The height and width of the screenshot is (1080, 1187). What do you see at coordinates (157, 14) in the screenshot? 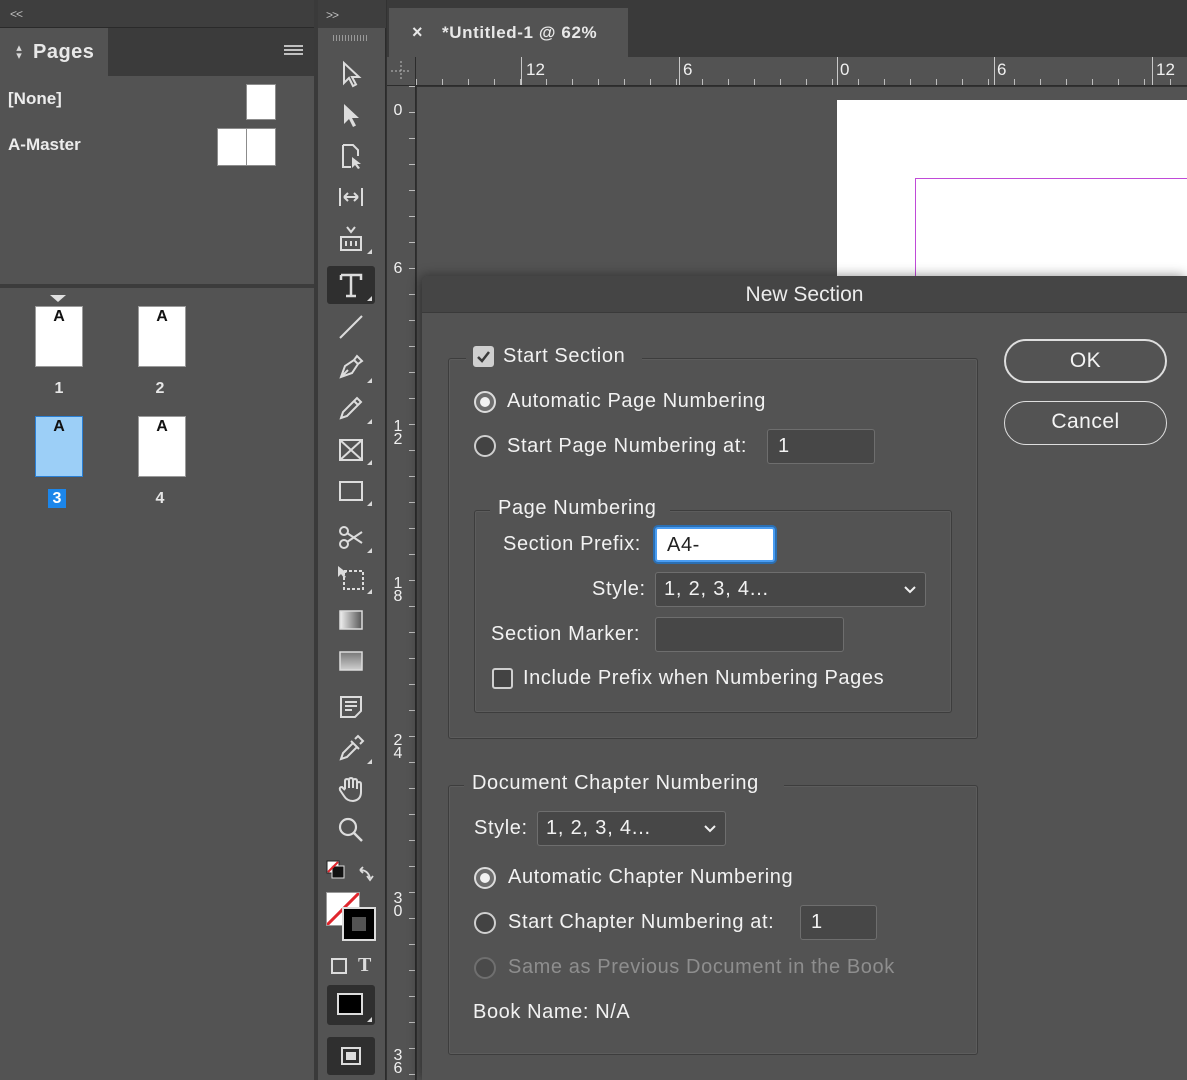
I see `pages-panel-header` at bounding box center [157, 14].